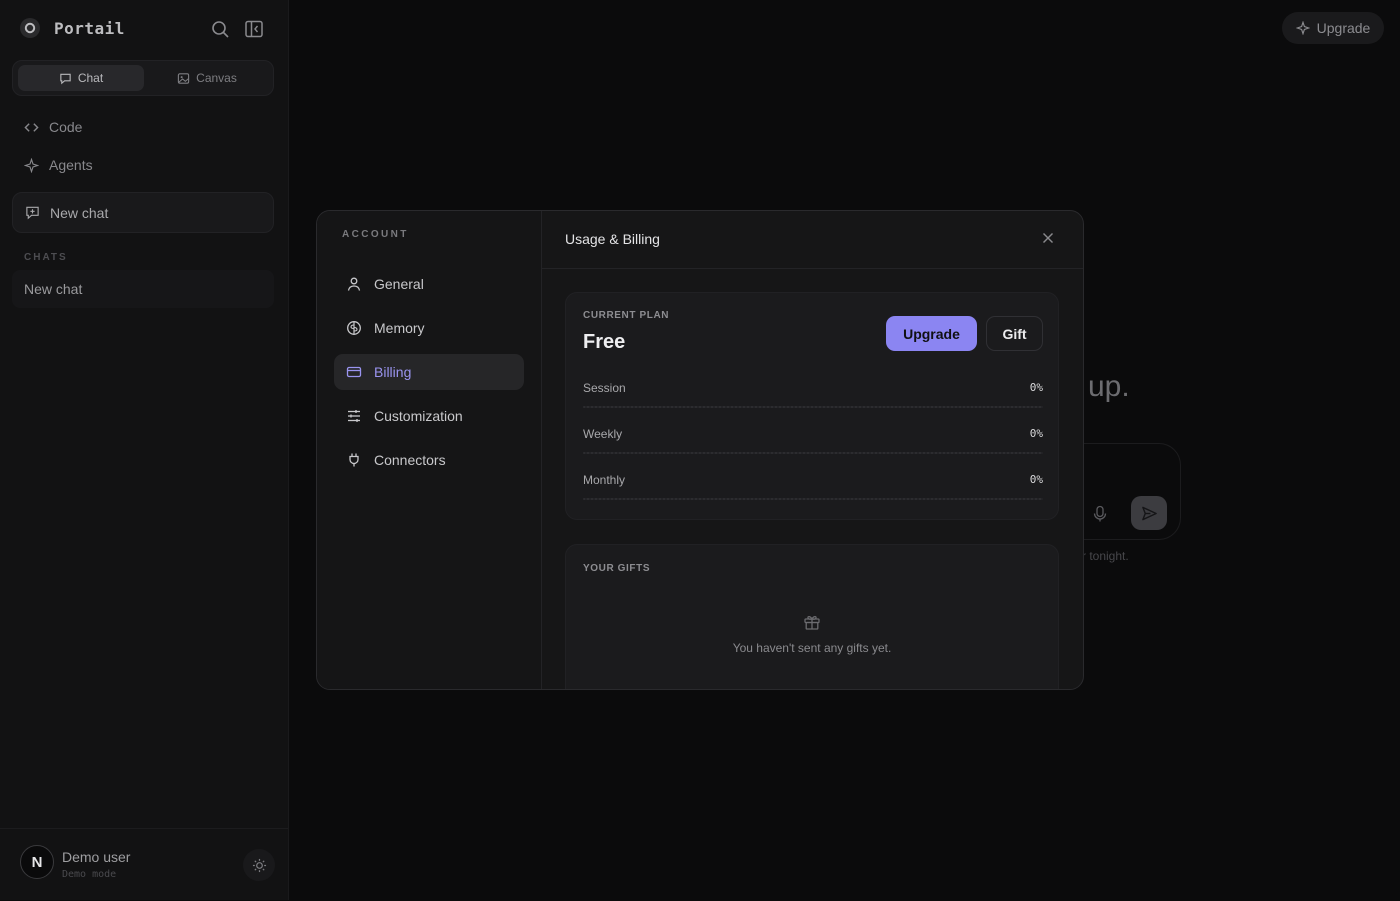  I want to click on gifts-empty-text: You haven't sent any gifts yet., so click(812, 648).